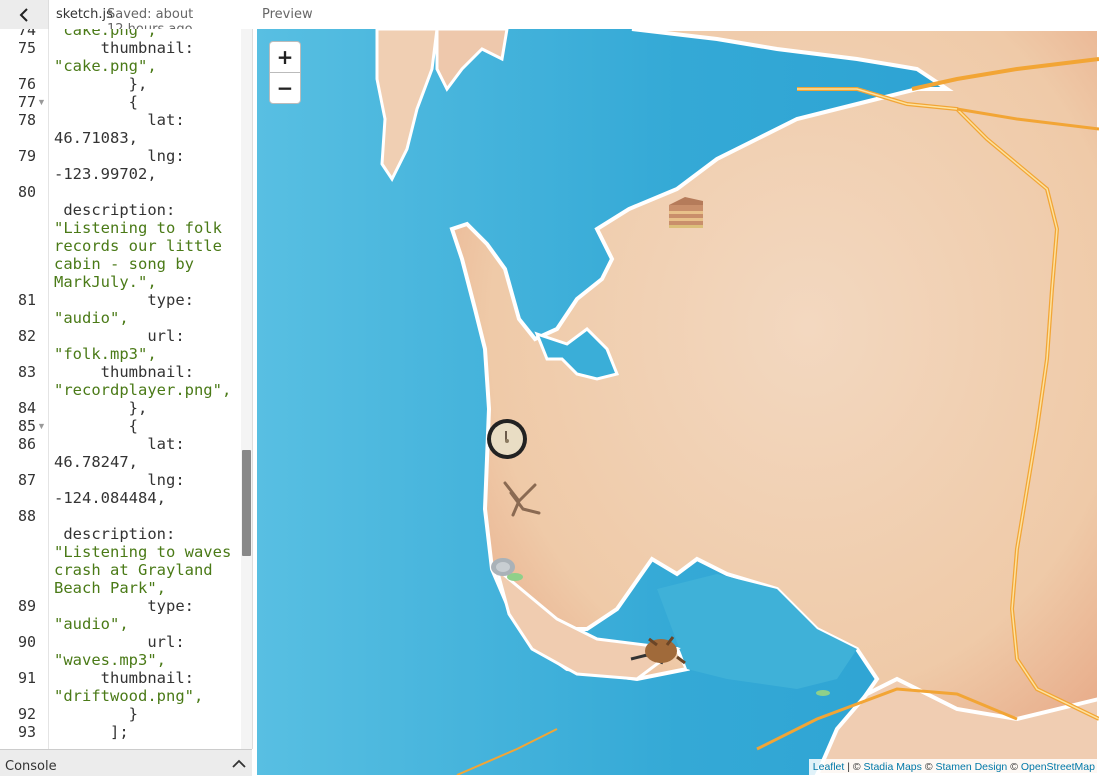 The image size is (1099, 777). What do you see at coordinates (126, 762) in the screenshot?
I see `console-bar: Console` at bounding box center [126, 762].